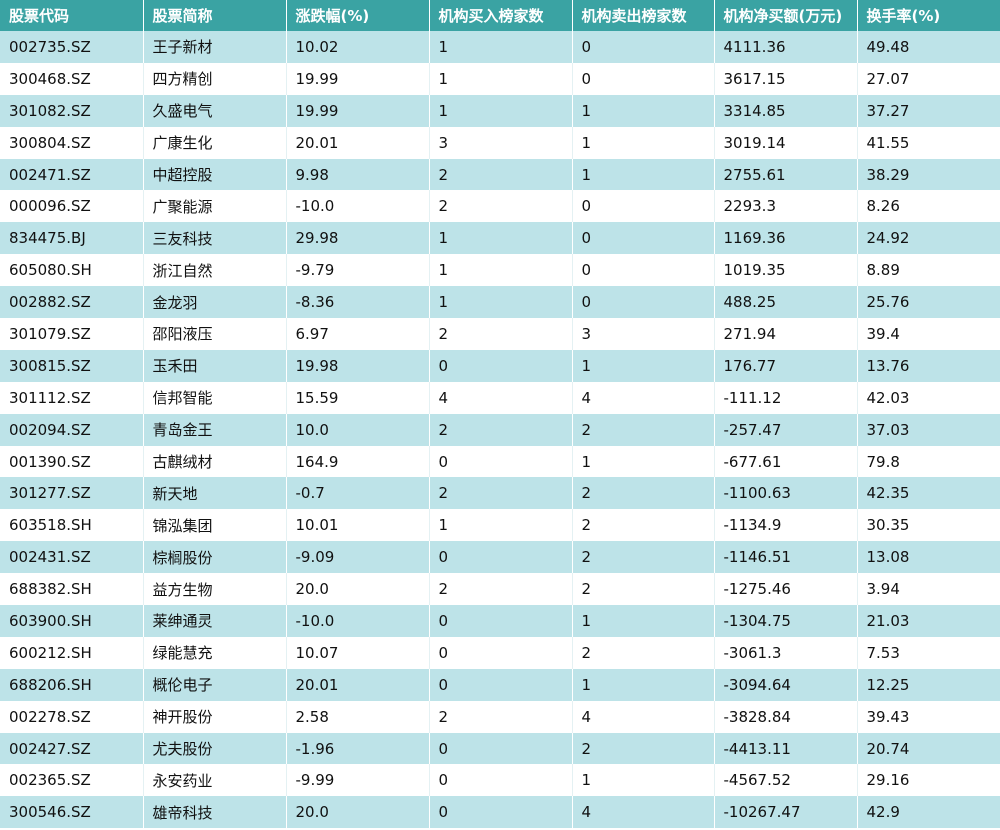  I want to click on table-cell: 1019.35, so click(786, 270).